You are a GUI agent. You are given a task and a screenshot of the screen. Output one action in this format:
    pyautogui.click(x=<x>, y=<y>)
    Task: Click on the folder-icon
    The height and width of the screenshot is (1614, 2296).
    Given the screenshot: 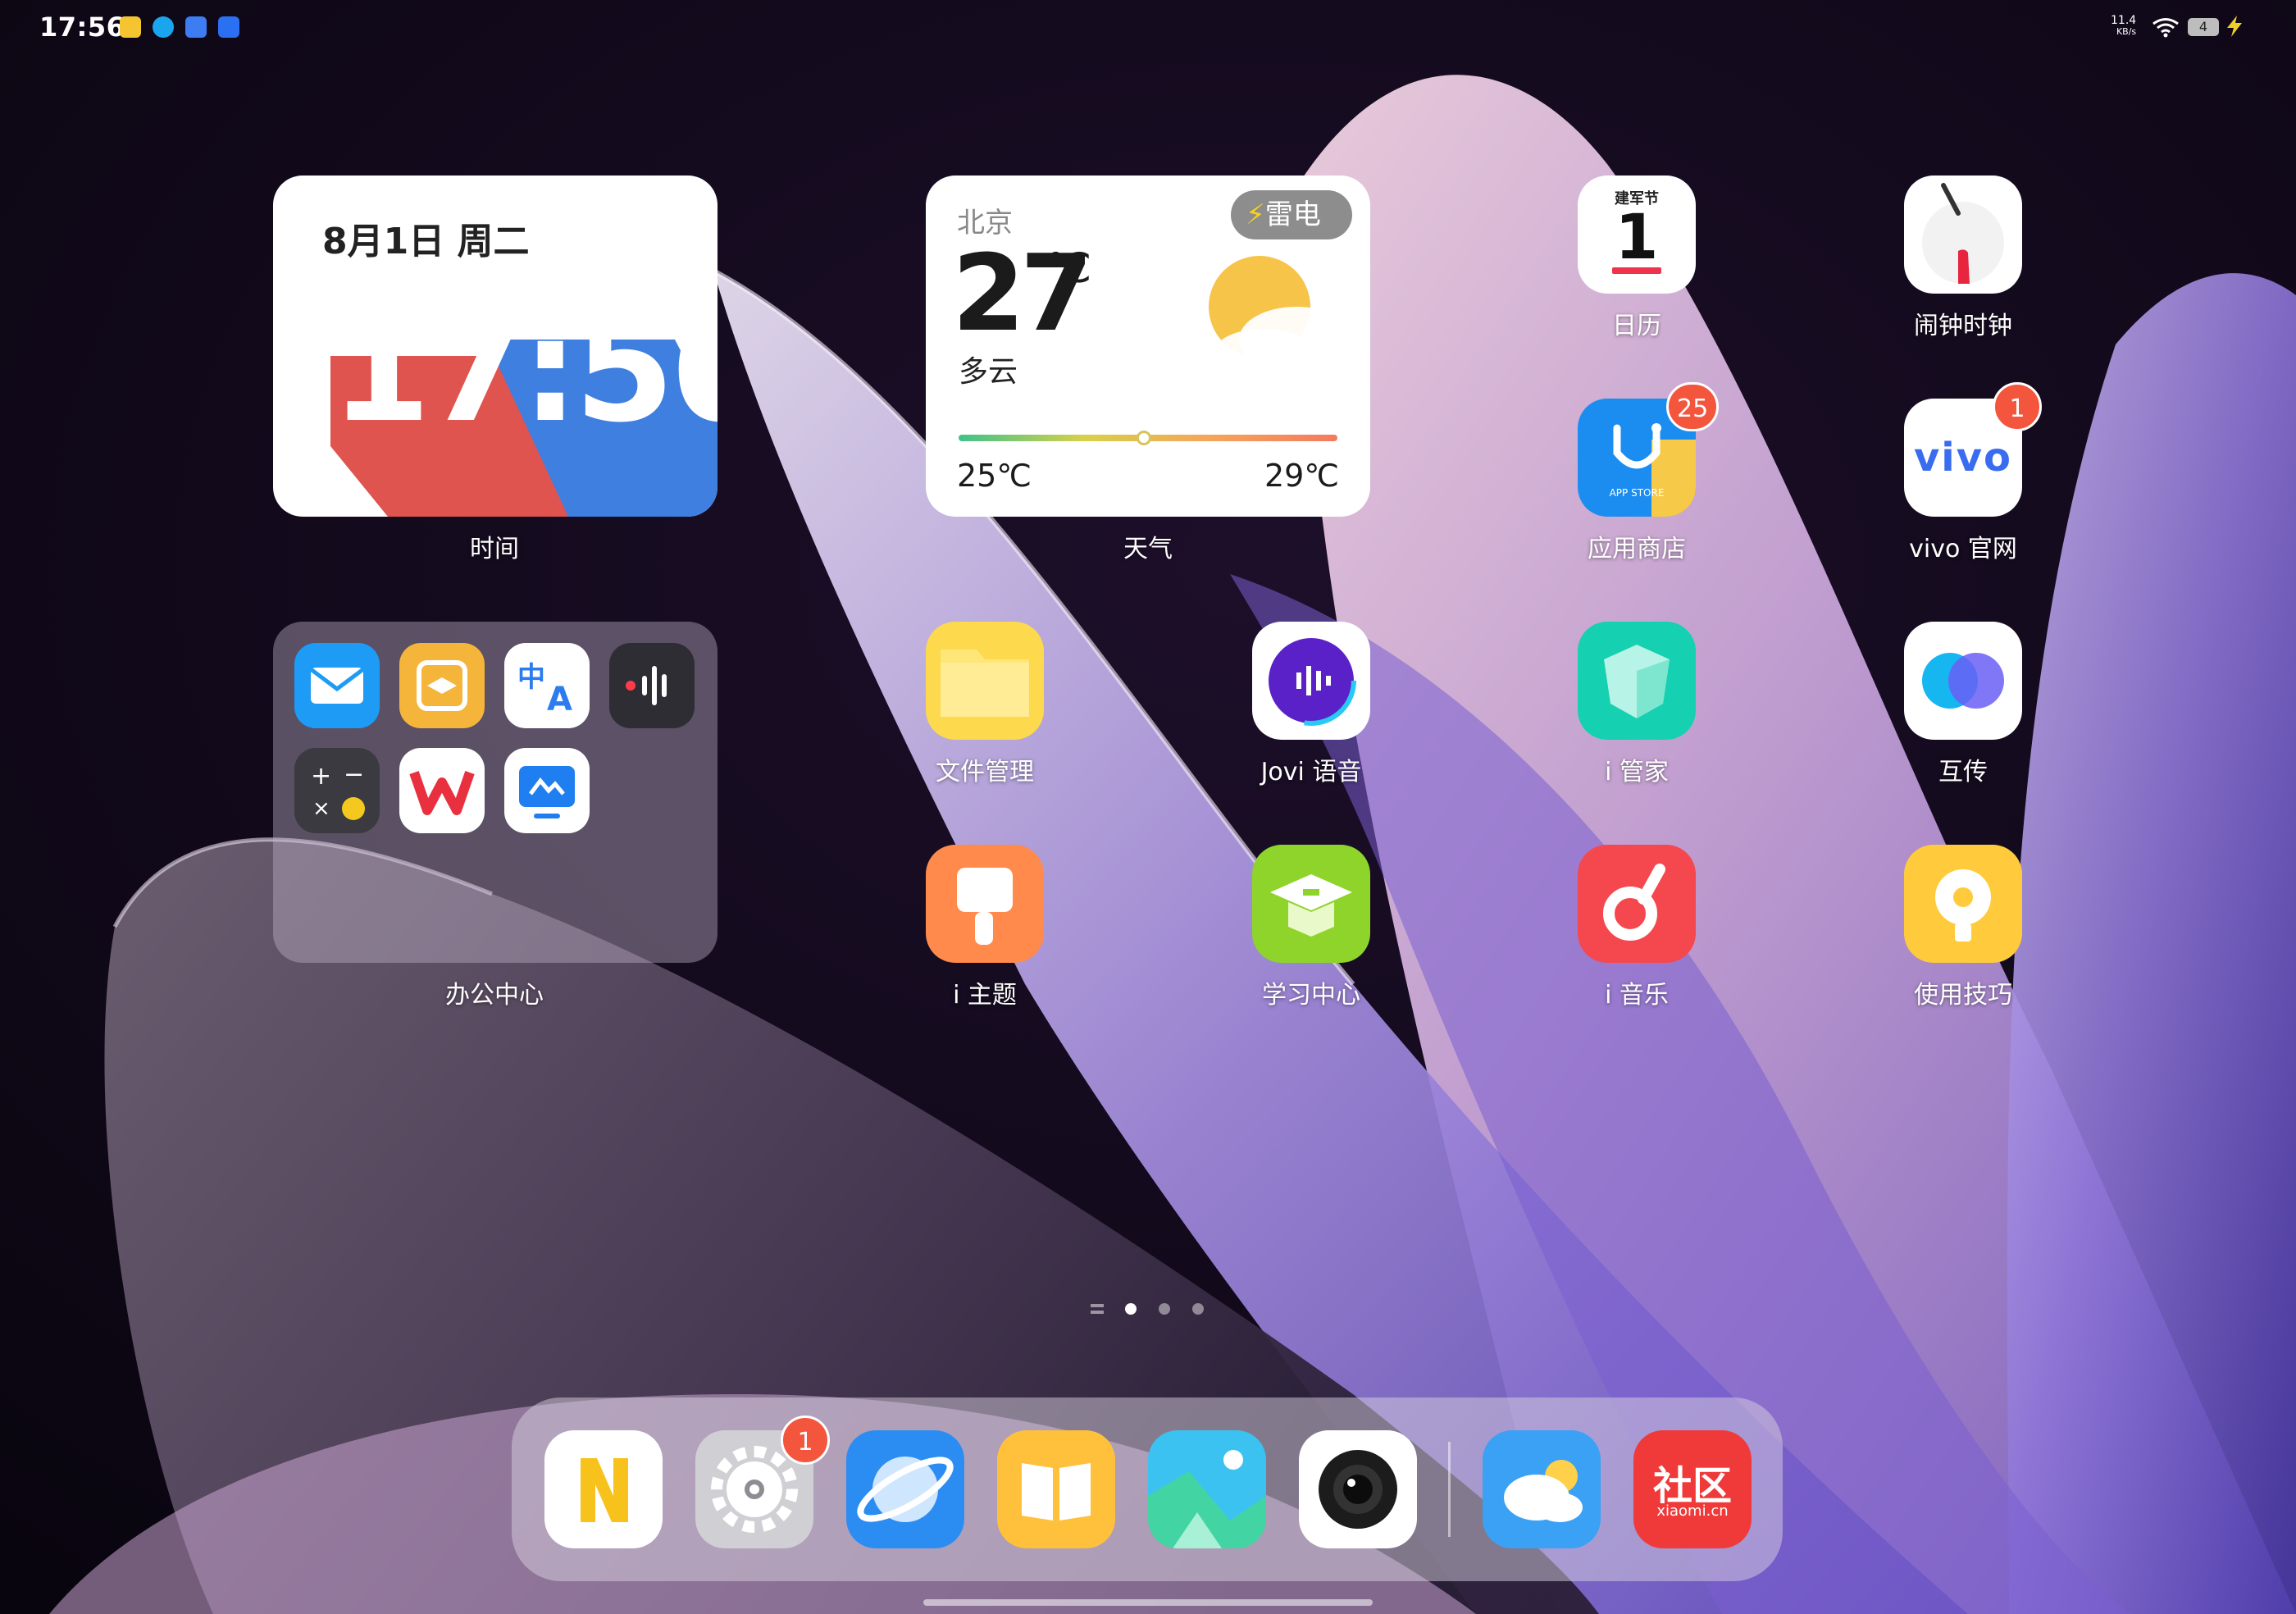 What is the action you would take?
    pyautogui.click(x=985, y=681)
    